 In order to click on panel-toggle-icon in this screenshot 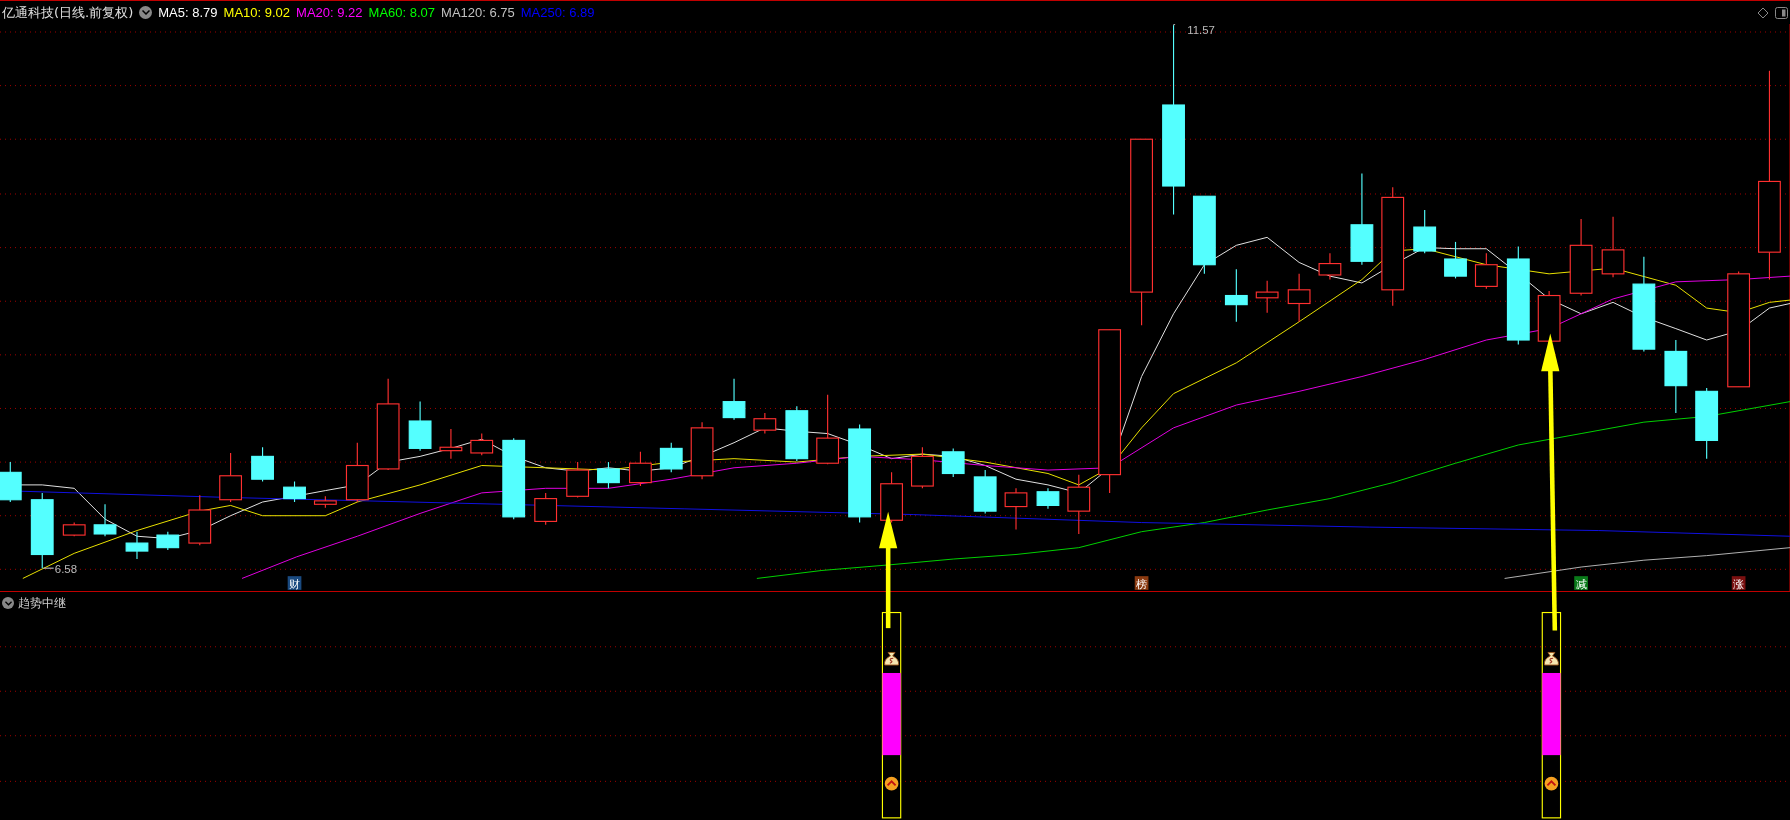, I will do `click(1781, 12)`.